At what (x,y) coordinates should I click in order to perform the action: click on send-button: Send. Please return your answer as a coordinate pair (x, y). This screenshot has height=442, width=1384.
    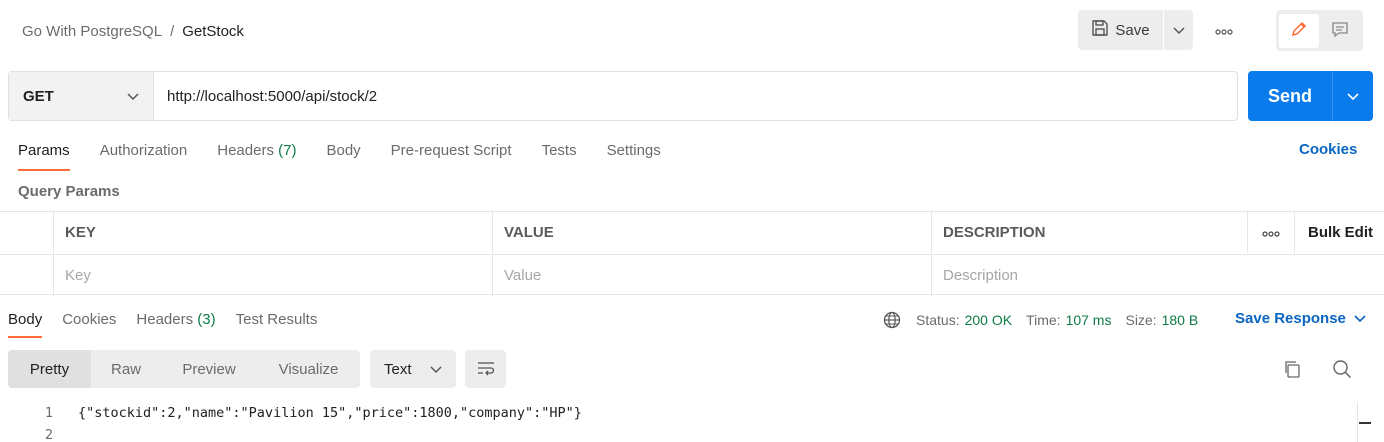
    Looking at the image, I should click on (1290, 96).